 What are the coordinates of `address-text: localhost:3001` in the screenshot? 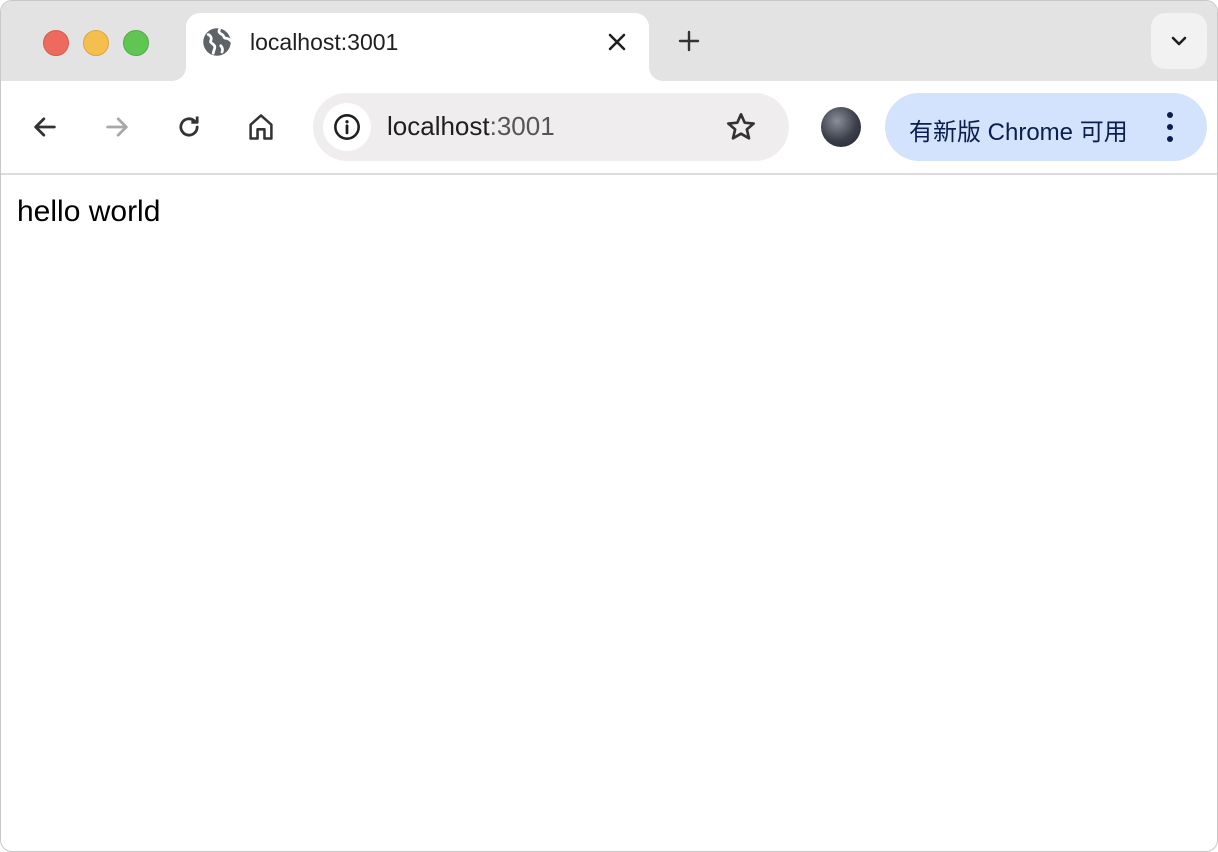 It's located at (471, 126).